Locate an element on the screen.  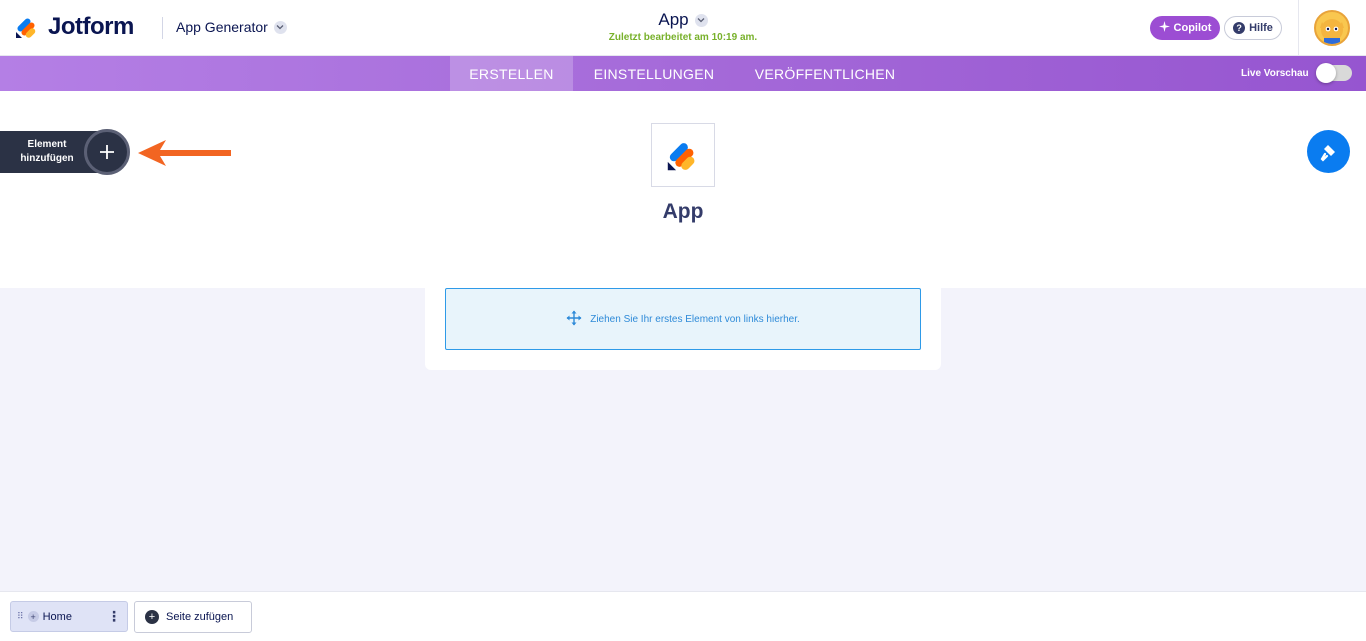
more-vertical-icon: ⋮ is located at coordinates (114, 616).